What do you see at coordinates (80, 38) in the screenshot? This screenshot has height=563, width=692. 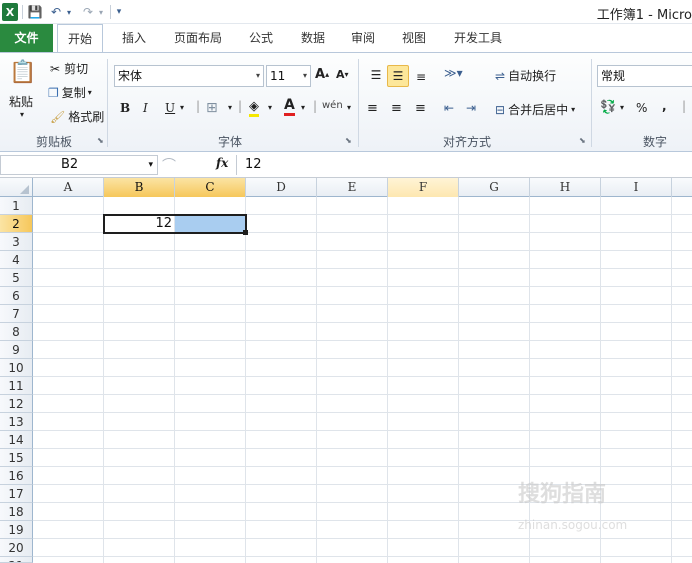 I see `tab-home: 开始` at bounding box center [80, 38].